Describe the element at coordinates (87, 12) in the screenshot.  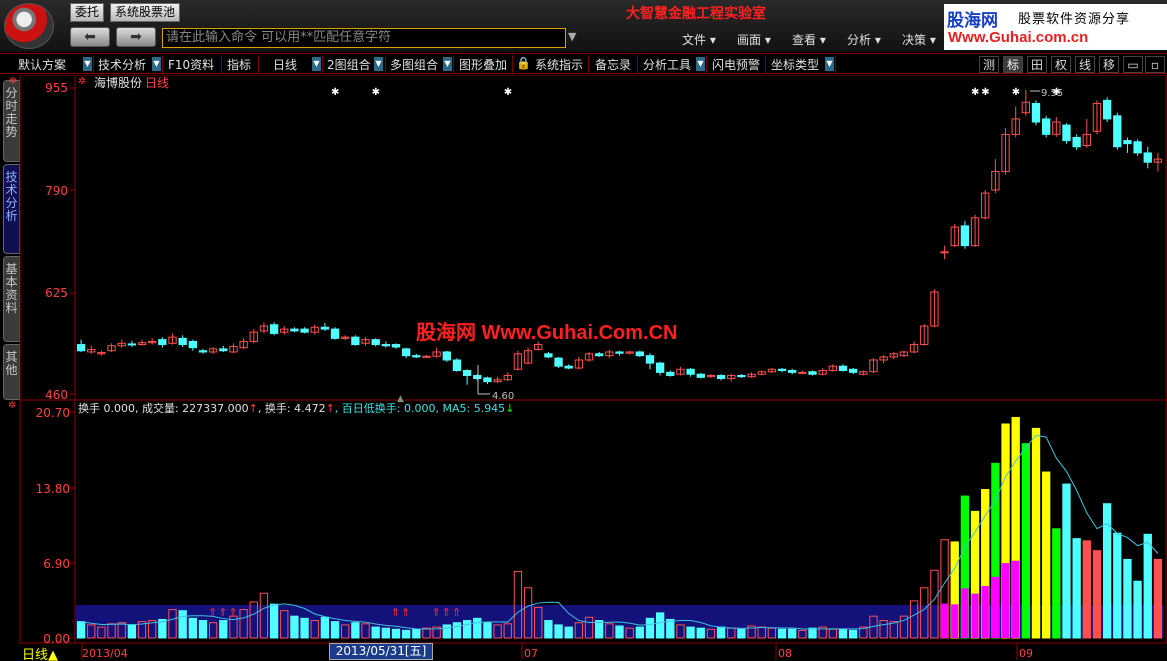
I see `entrust-button: 委托` at that location.